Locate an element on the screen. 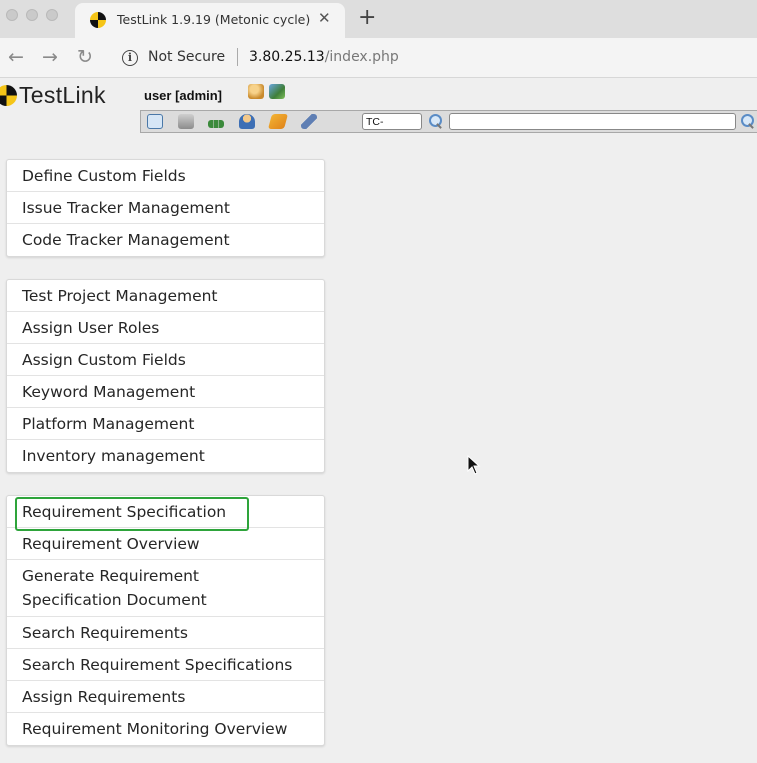 The width and height of the screenshot is (757, 763). bullhorn-icon is located at coordinates (278, 121).